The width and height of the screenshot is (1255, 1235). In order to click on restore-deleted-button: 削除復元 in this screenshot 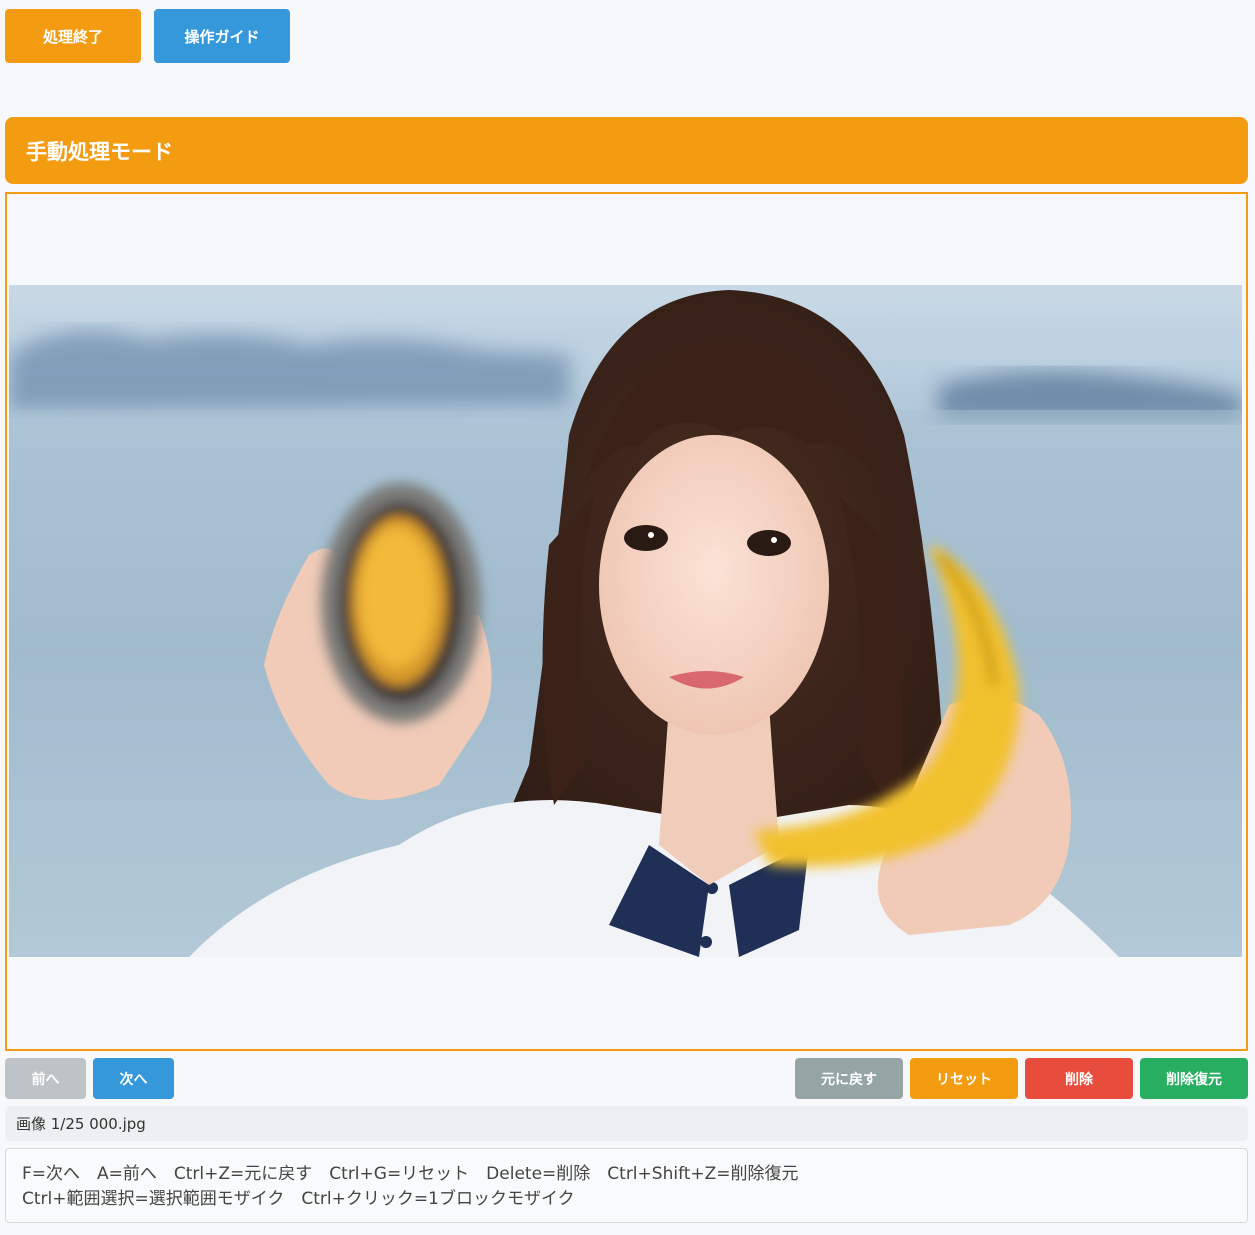, I will do `click(1194, 1078)`.